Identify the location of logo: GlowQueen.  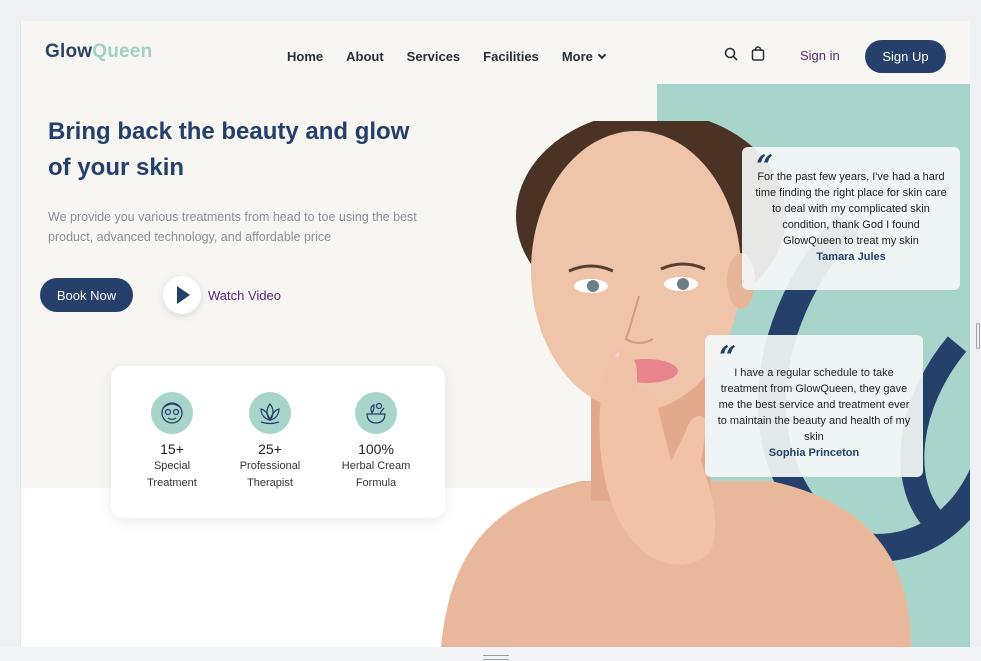
(98, 52).